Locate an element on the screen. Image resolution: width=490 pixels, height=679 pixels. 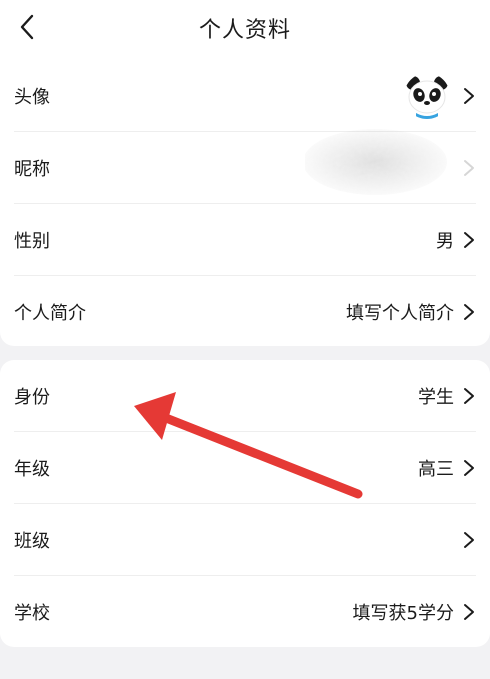
class-label: 班级 is located at coordinates (32, 541).